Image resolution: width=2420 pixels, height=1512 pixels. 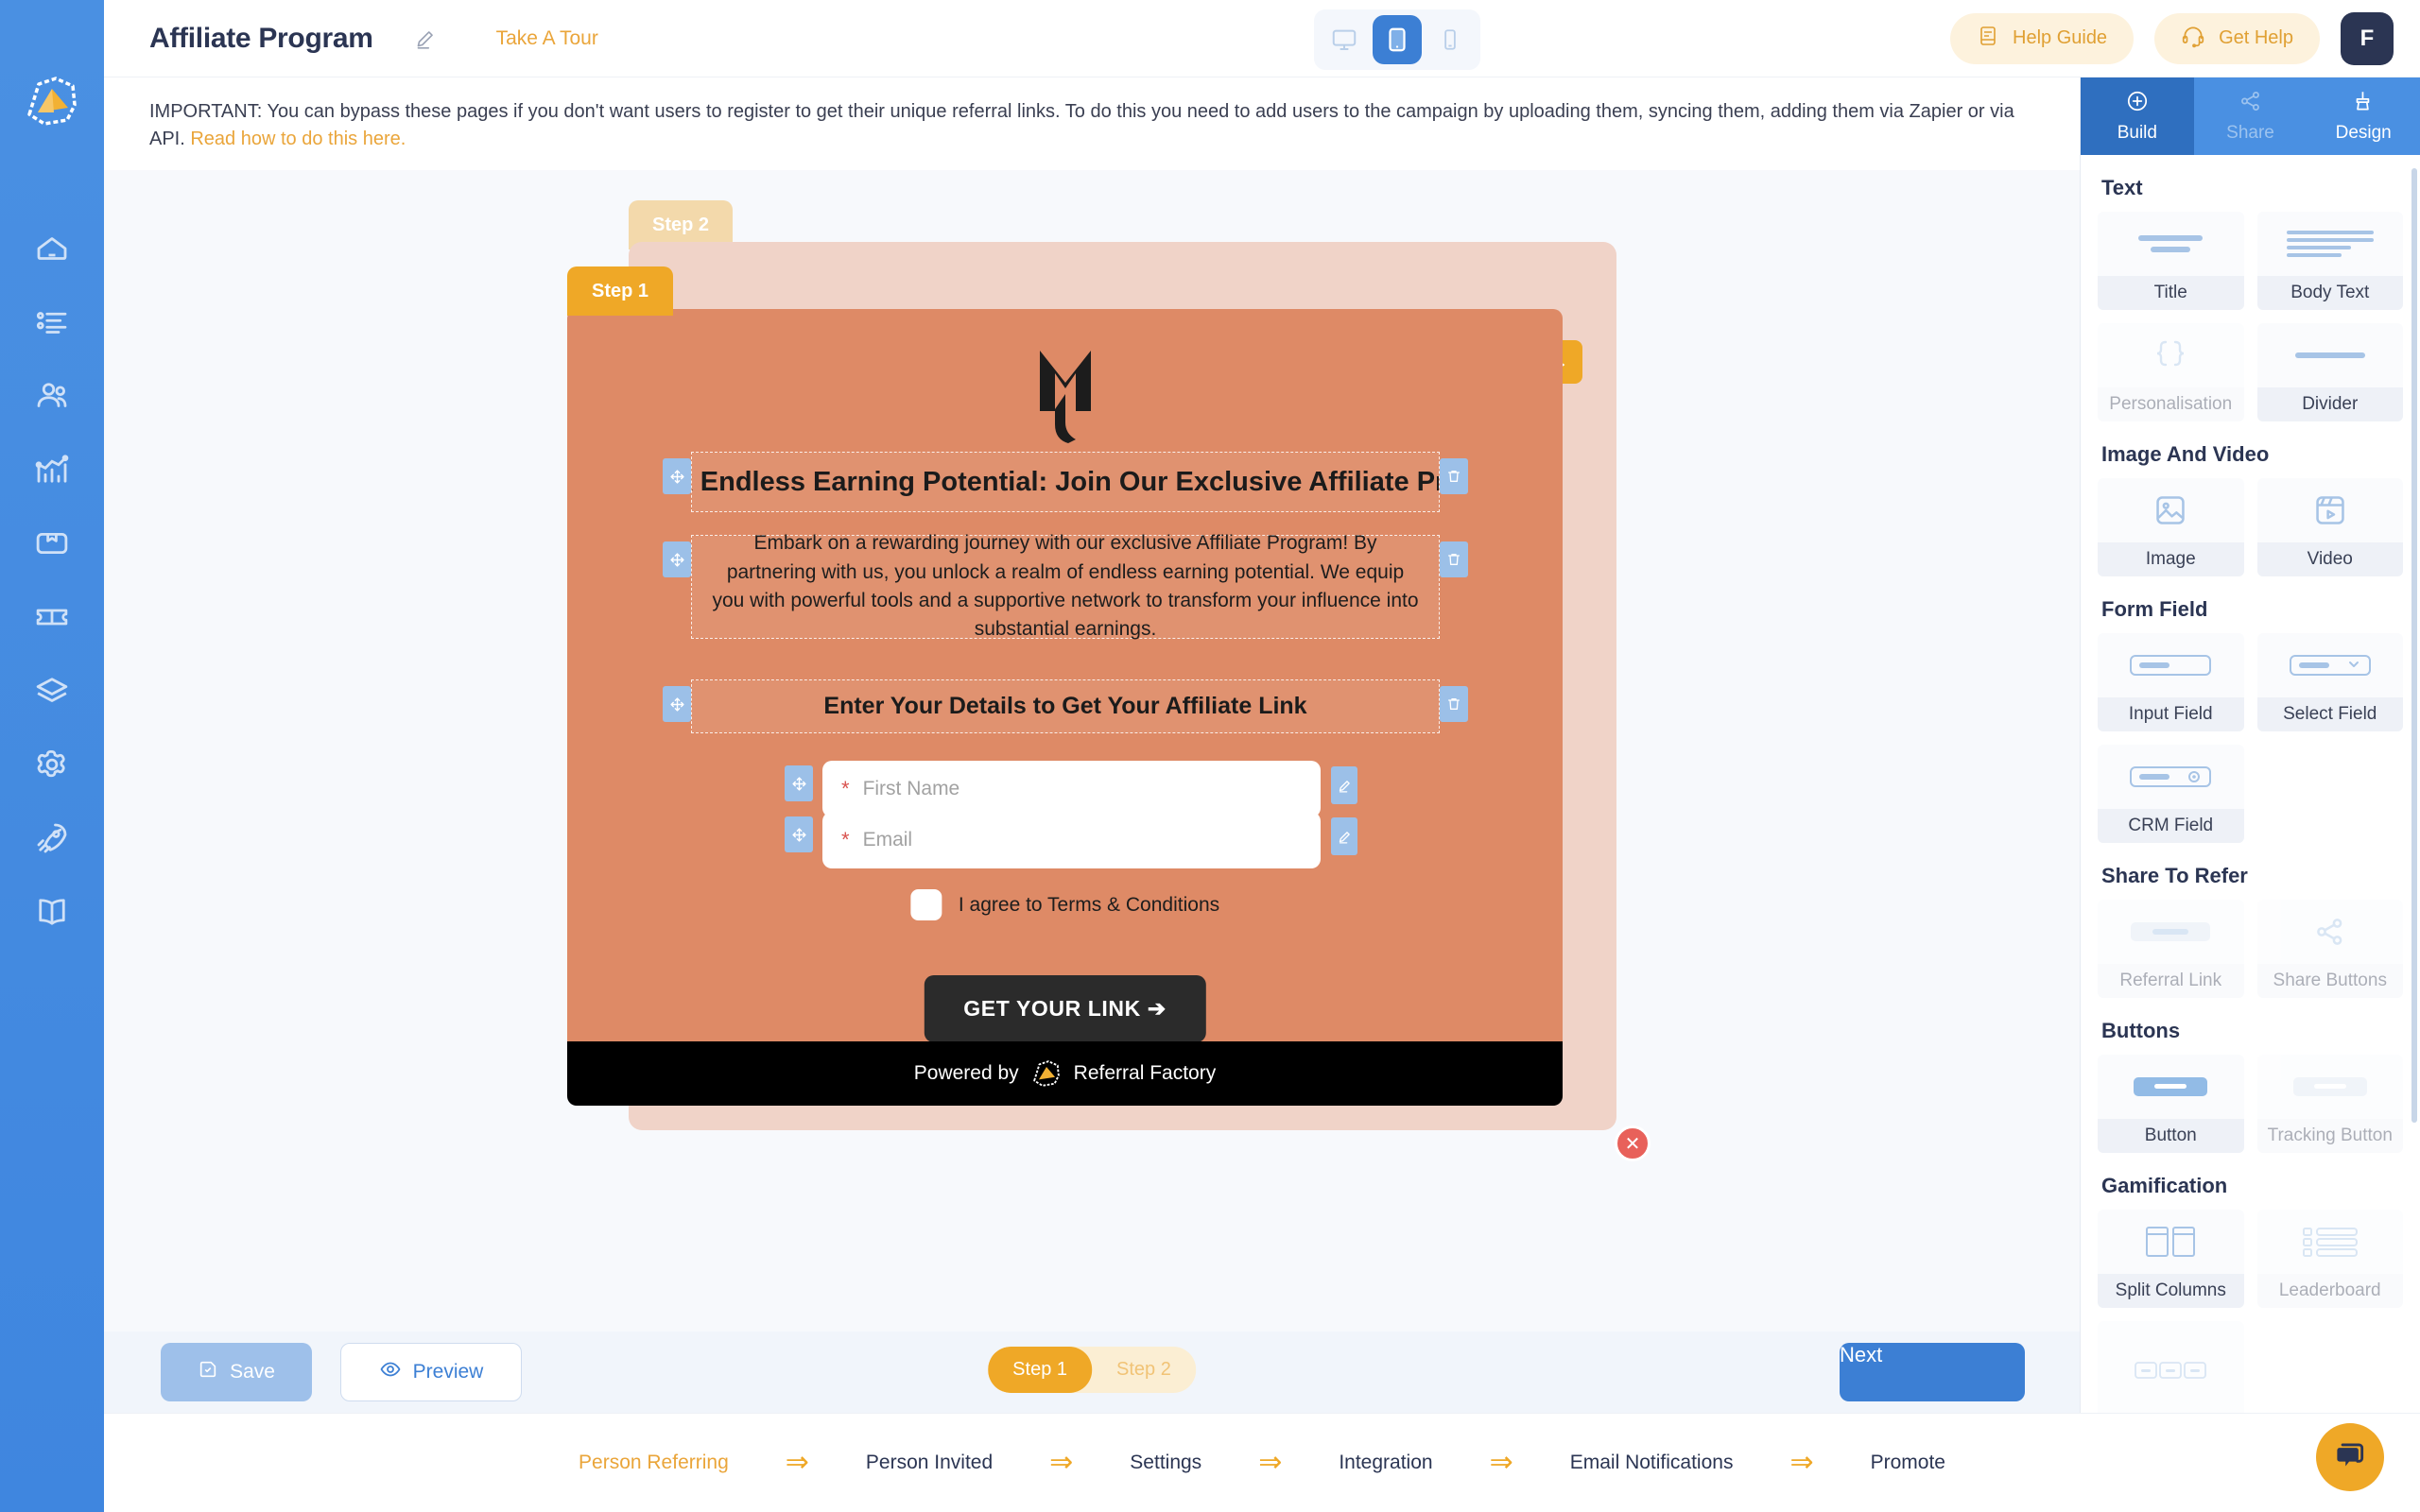 I want to click on email-input: * Email, so click(x=1071, y=840).